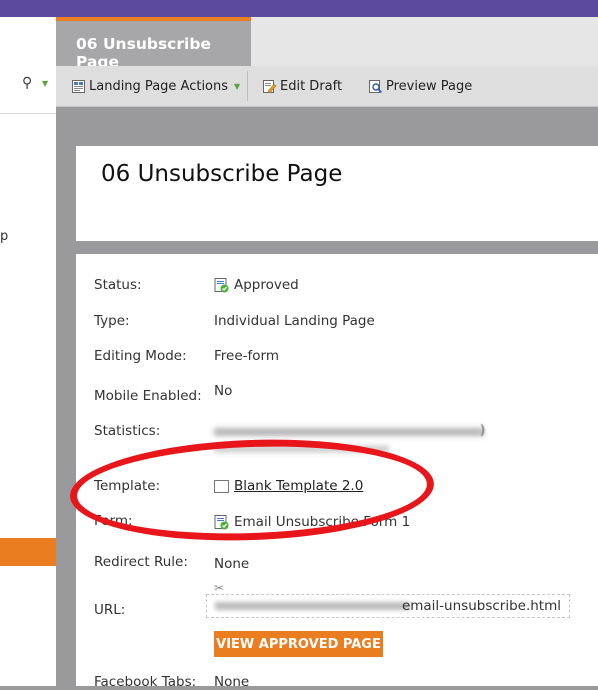 The width and height of the screenshot is (598, 690). Describe the element at coordinates (483, 430) in the screenshot. I see `statistics-visible-char: )` at that location.